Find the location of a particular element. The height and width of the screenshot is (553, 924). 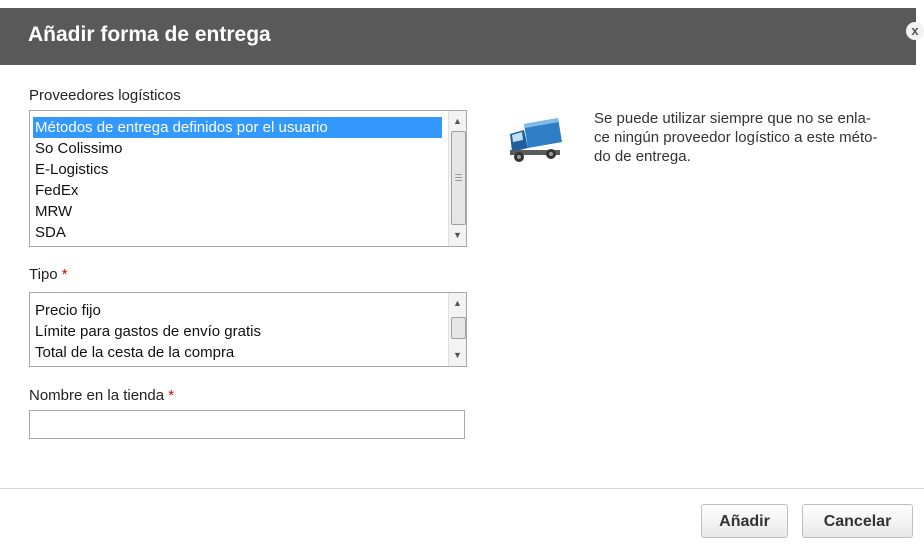

store-name-input is located at coordinates (247, 424).